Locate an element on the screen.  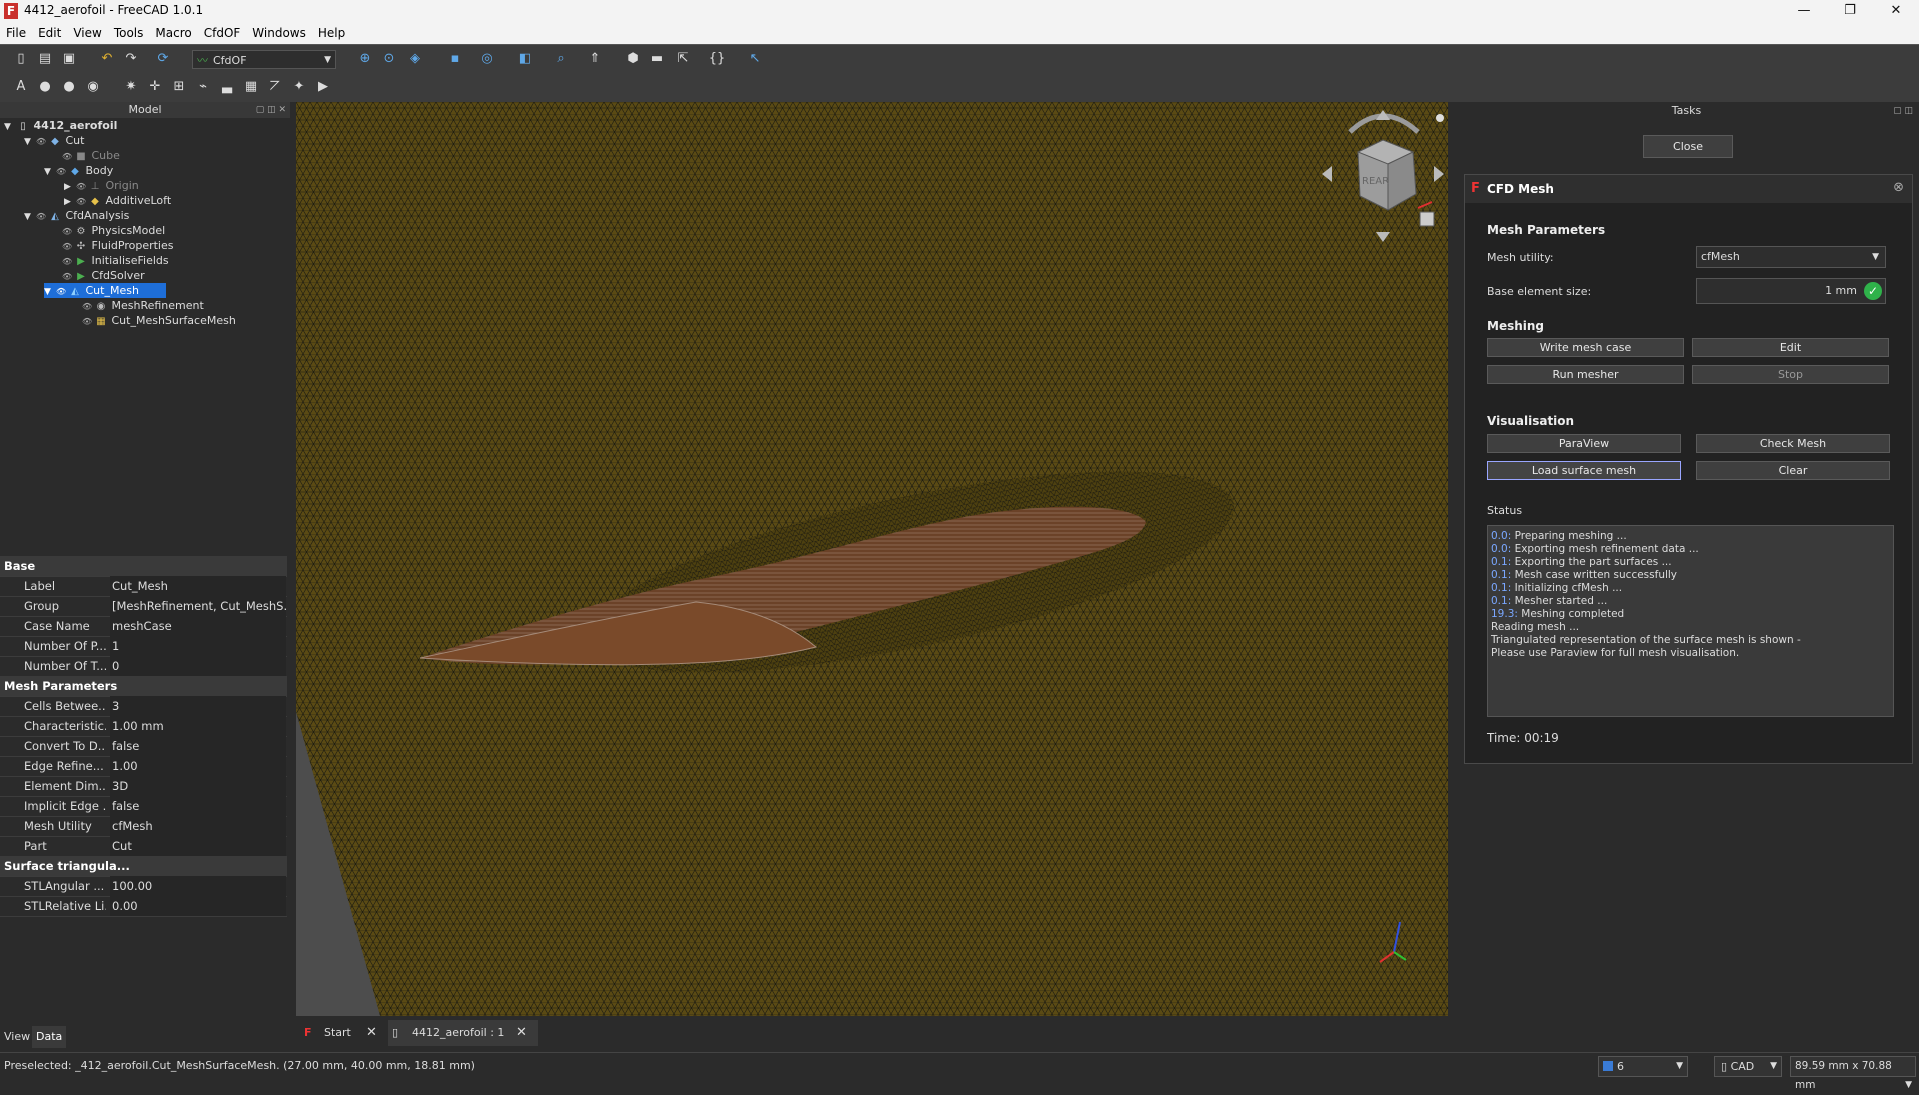
bounding-box-icon: ▪ is located at coordinates (455, 59).